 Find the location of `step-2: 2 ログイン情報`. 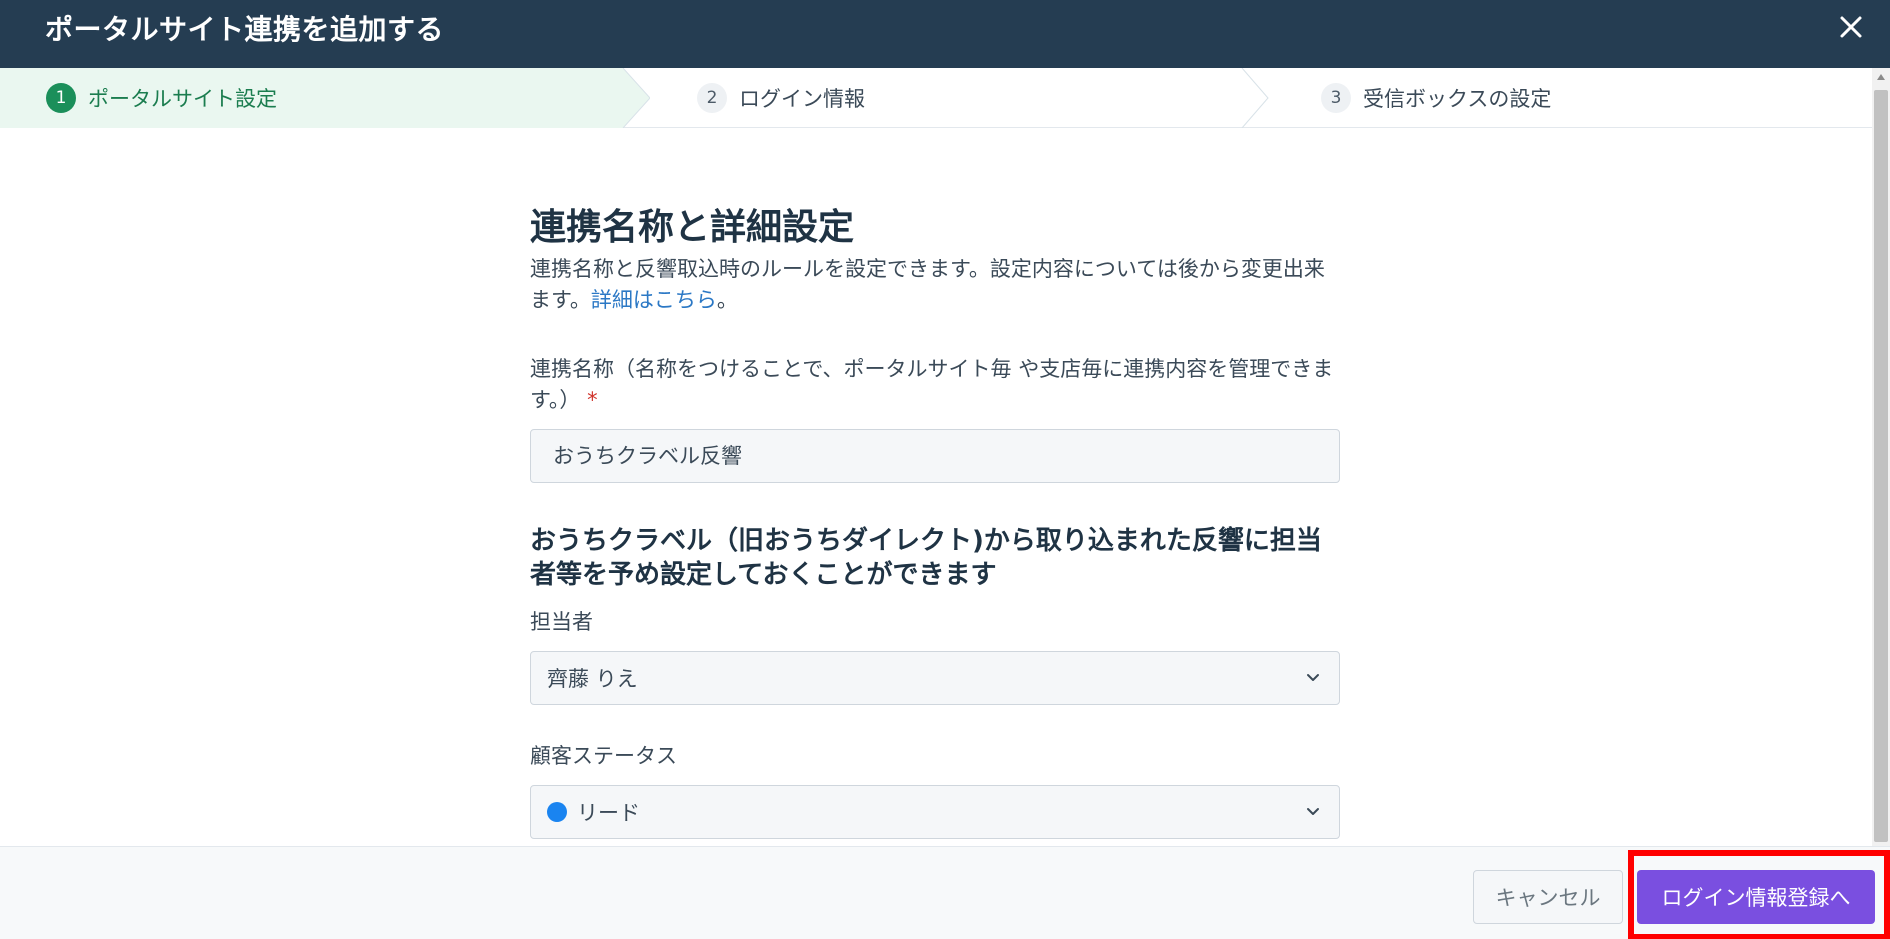

step-2: 2 ログイン情報 is located at coordinates (781, 98).